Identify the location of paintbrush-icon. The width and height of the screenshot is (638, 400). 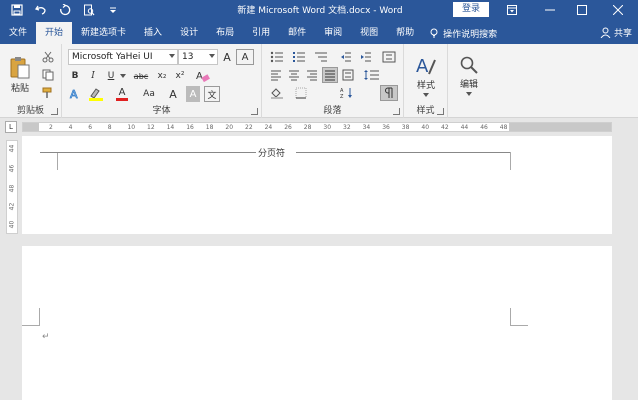
(47, 92).